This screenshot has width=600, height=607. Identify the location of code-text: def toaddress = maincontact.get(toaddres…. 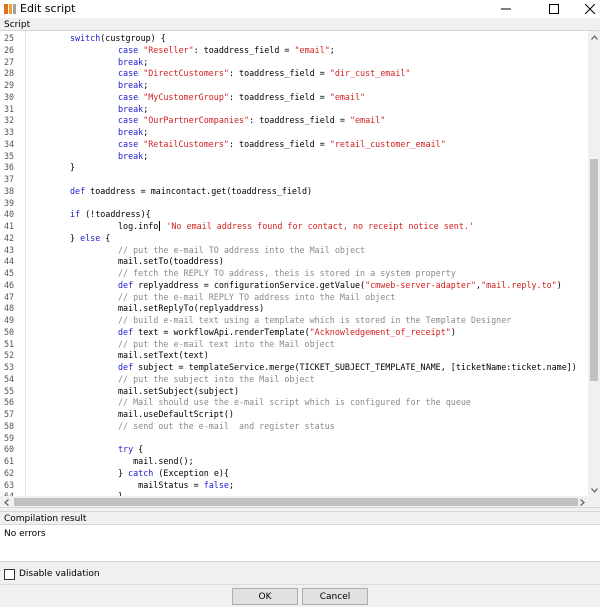
(191, 192).